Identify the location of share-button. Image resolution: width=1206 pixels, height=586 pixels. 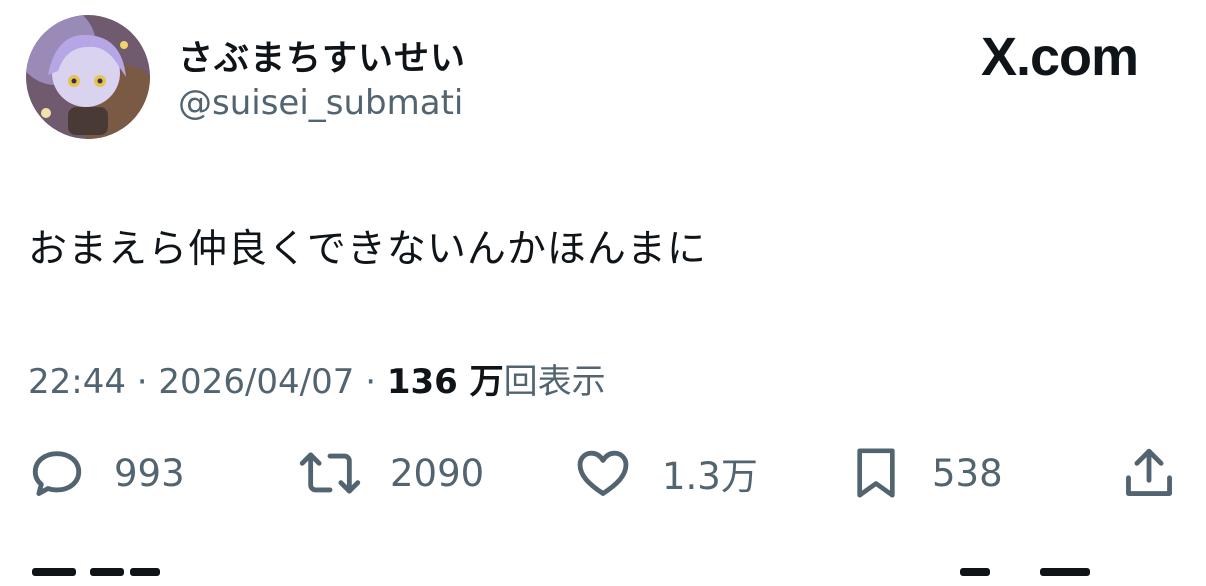
(1149, 473).